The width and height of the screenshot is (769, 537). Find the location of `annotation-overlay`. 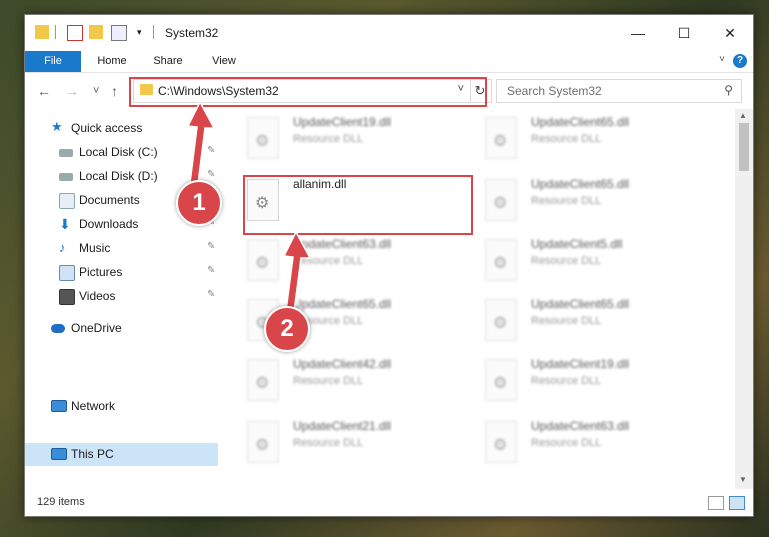

annotation-overlay is located at coordinates (249, 206).